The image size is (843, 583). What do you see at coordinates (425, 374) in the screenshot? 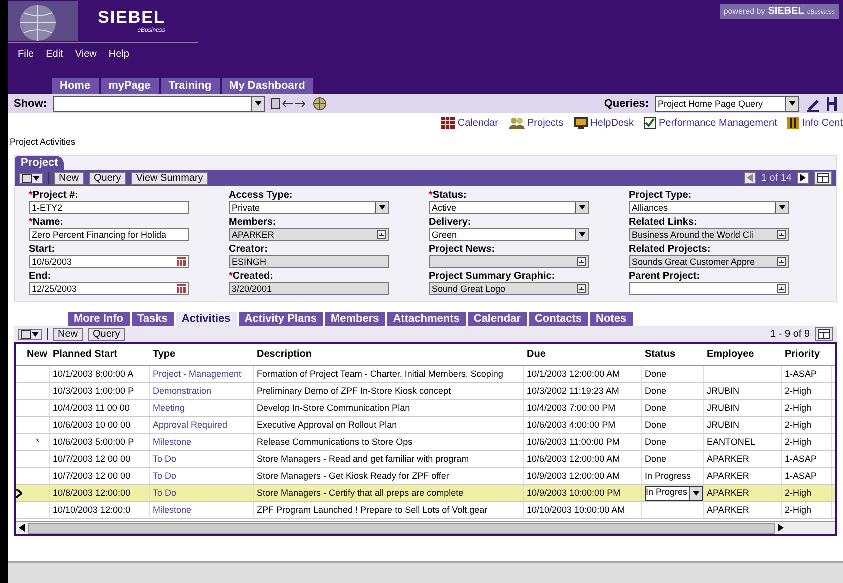
I see `table-row: 10/1/2003 8:00:00 A Project - Management Formation of Project Team - Charter, Initial Members, Scoping 10/1/2003 12:00:00 AM Done 1-ASAP` at bounding box center [425, 374].